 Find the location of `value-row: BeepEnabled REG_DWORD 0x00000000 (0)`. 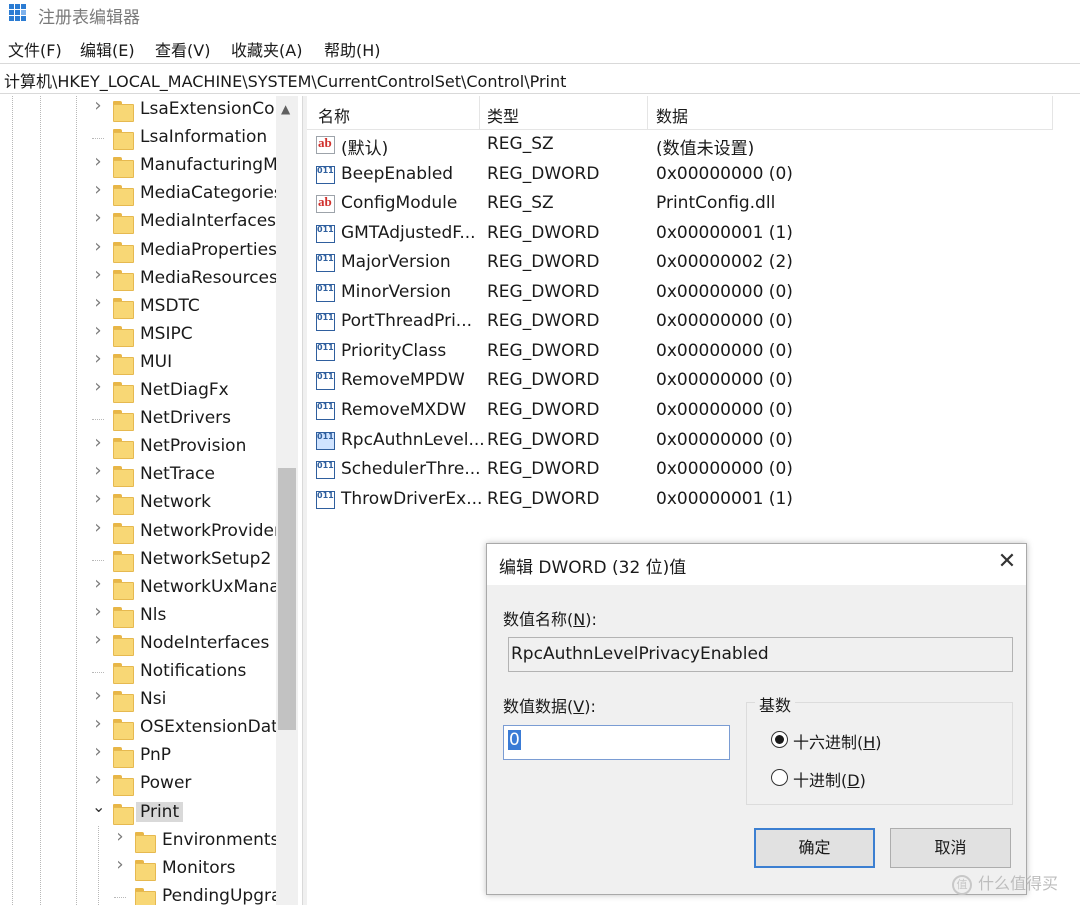

value-row: BeepEnabled REG_DWORD 0x00000000 (0) is located at coordinates (679, 175).